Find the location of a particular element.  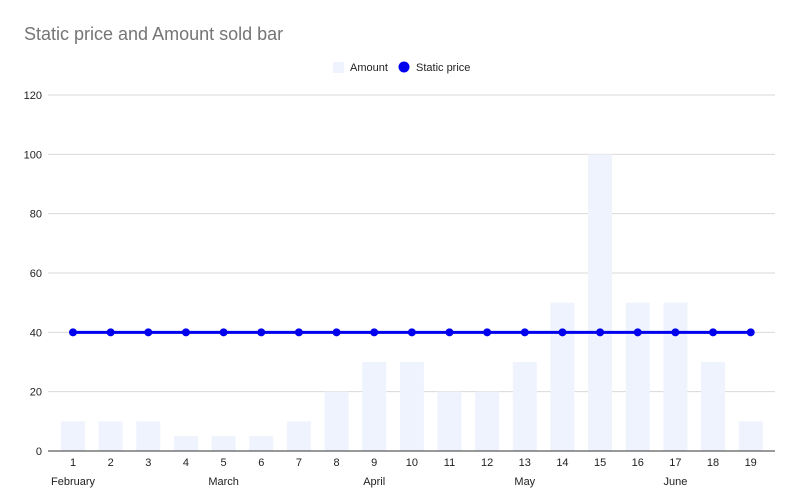

x-tick-label: 8 is located at coordinates (336, 463).